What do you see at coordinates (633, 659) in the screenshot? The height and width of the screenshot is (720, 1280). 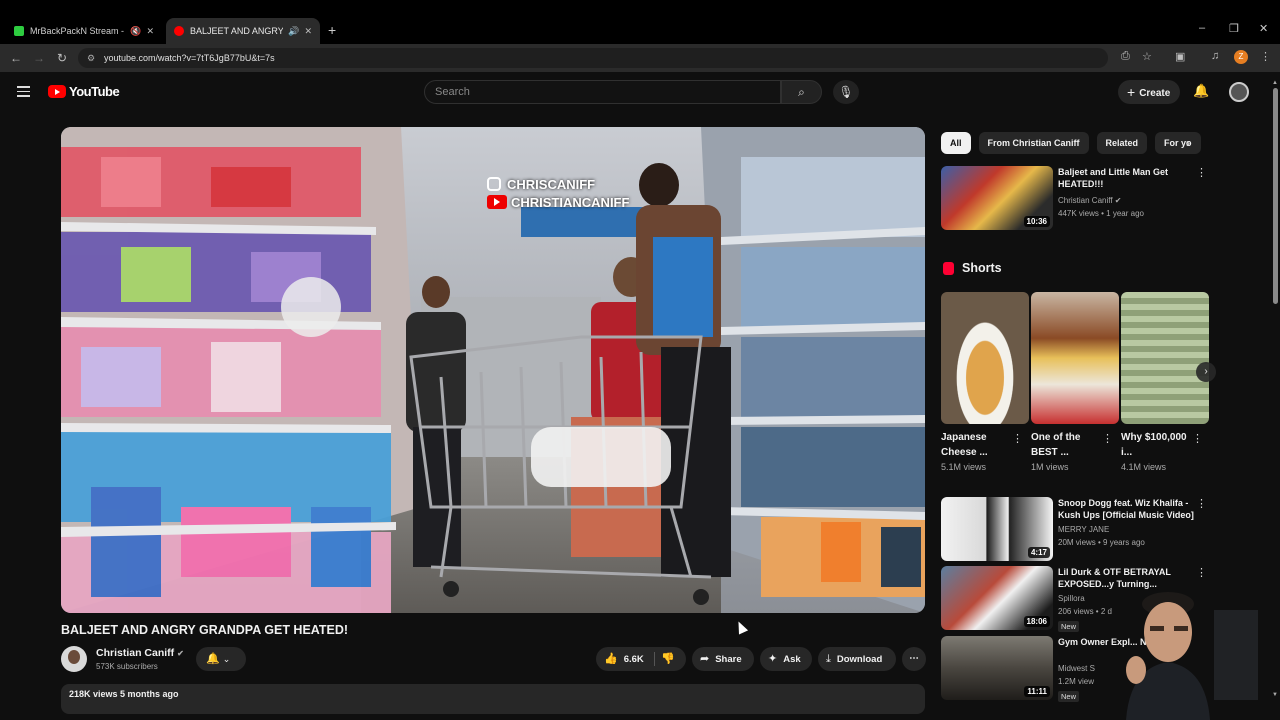 I see `like-count: 6.6K` at bounding box center [633, 659].